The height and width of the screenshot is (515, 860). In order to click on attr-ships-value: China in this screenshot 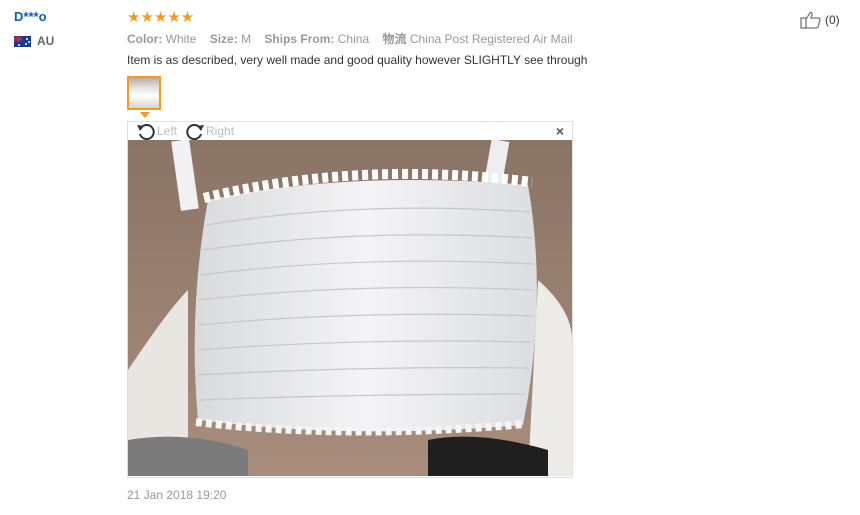, I will do `click(353, 39)`.